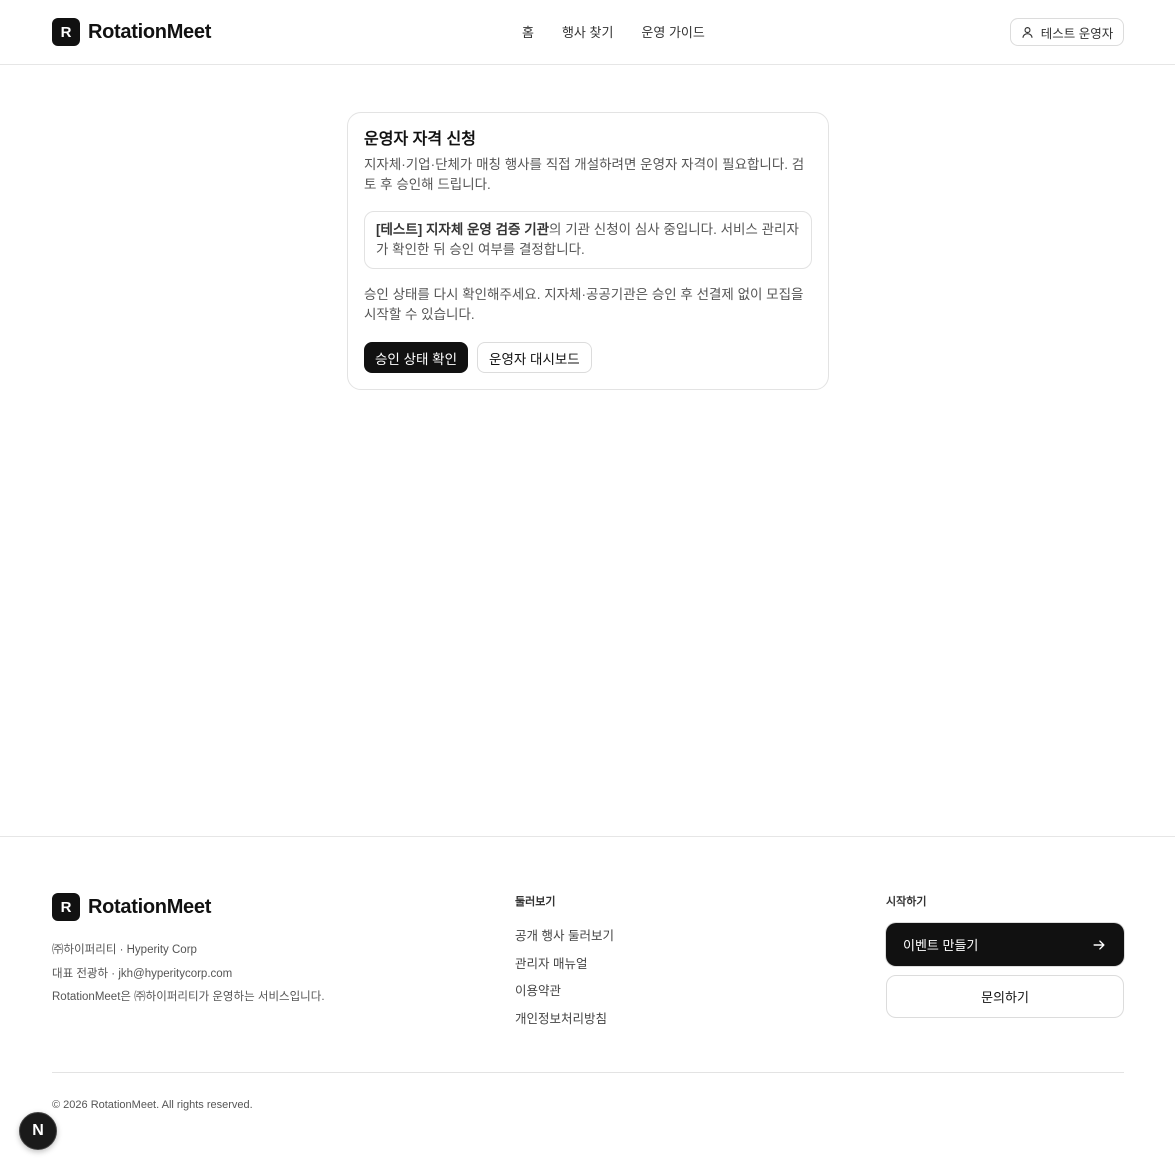 Image resolution: width=1175 pixels, height=1169 pixels. What do you see at coordinates (150, 31) in the screenshot?
I see `brand-name: RotationMeet` at bounding box center [150, 31].